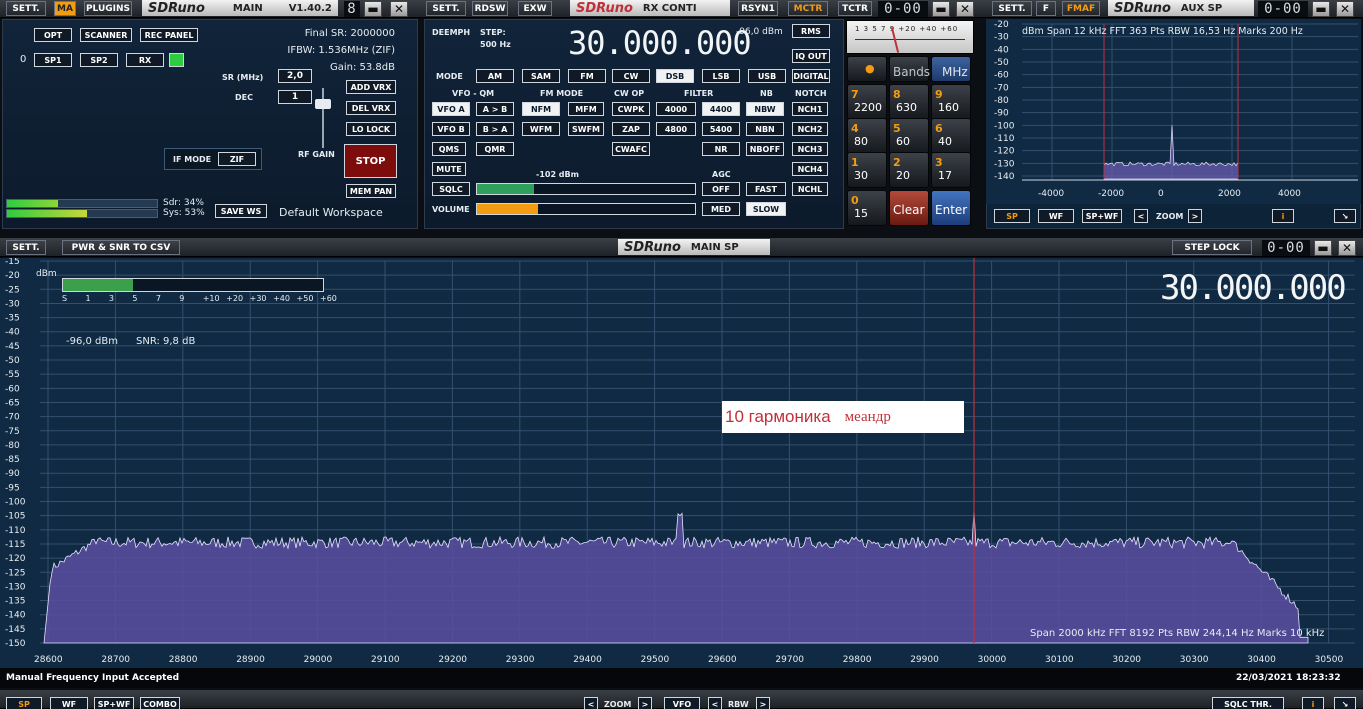 The width and height of the screenshot is (1363, 709). What do you see at coordinates (951, 208) in the screenshot?
I see `enter-button: Enter` at bounding box center [951, 208].